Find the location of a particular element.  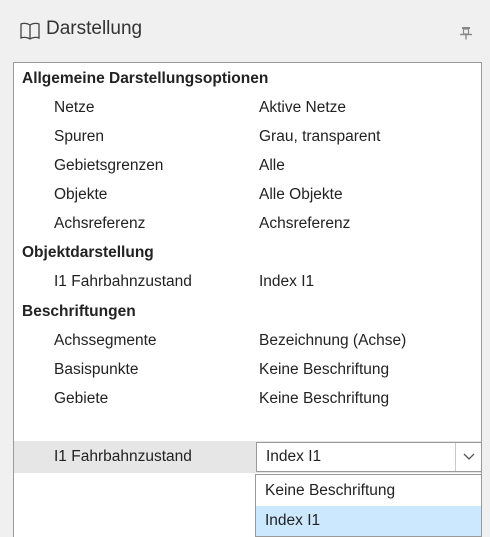

category-allgemeine-darstellungsoptionen: Allgemeine Darstellungsoptionen is located at coordinates (247, 79).